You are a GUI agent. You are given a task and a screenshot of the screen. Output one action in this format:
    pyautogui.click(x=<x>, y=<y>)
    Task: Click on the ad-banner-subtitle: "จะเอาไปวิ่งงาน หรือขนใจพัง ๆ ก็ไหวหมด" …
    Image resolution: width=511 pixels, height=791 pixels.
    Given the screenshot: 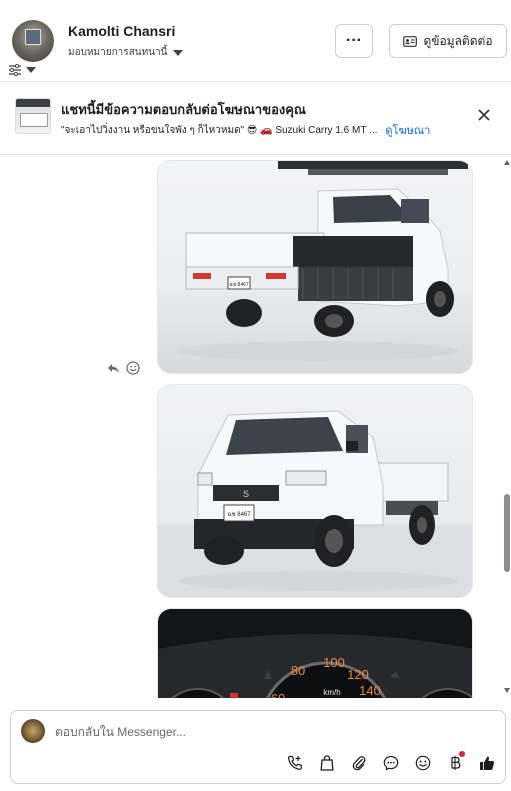 What is the action you would take?
    pyautogui.click(x=245, y=130)
    